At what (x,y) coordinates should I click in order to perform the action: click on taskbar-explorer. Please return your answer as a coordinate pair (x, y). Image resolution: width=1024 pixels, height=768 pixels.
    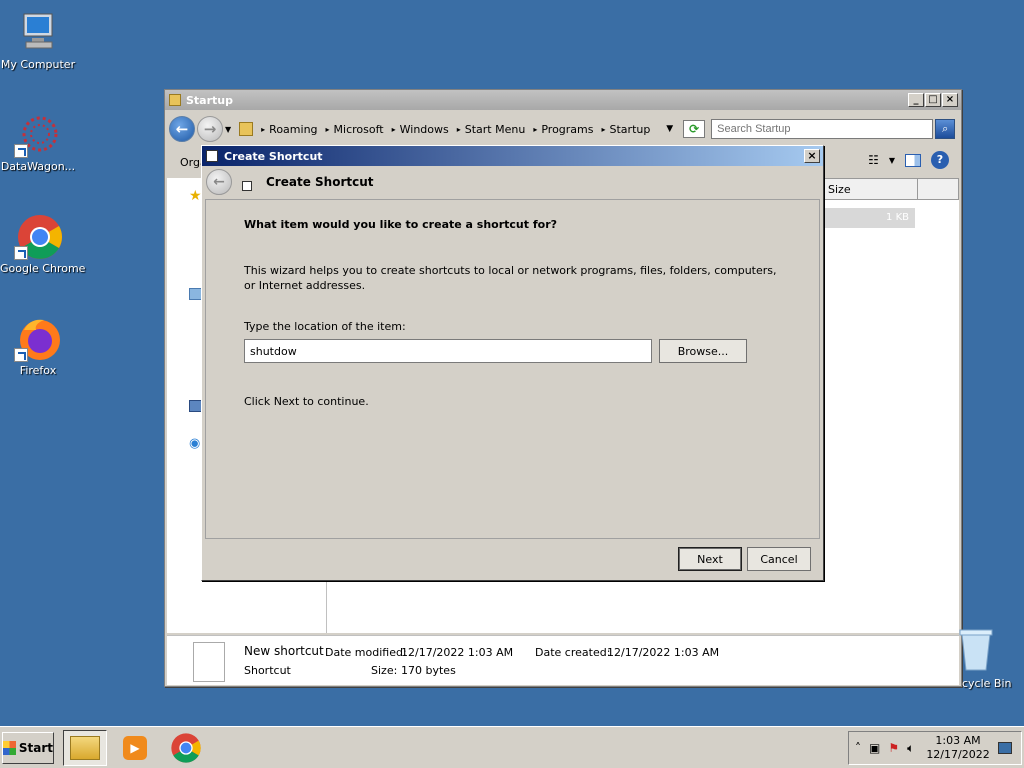
    Looking at the image, I should click on (85, 748).